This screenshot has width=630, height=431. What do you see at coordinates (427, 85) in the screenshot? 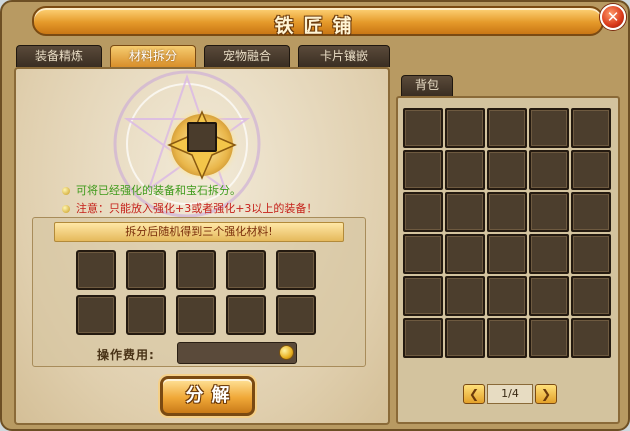
I see `tab-backpack: 背包` at bounding box center [427, 85].